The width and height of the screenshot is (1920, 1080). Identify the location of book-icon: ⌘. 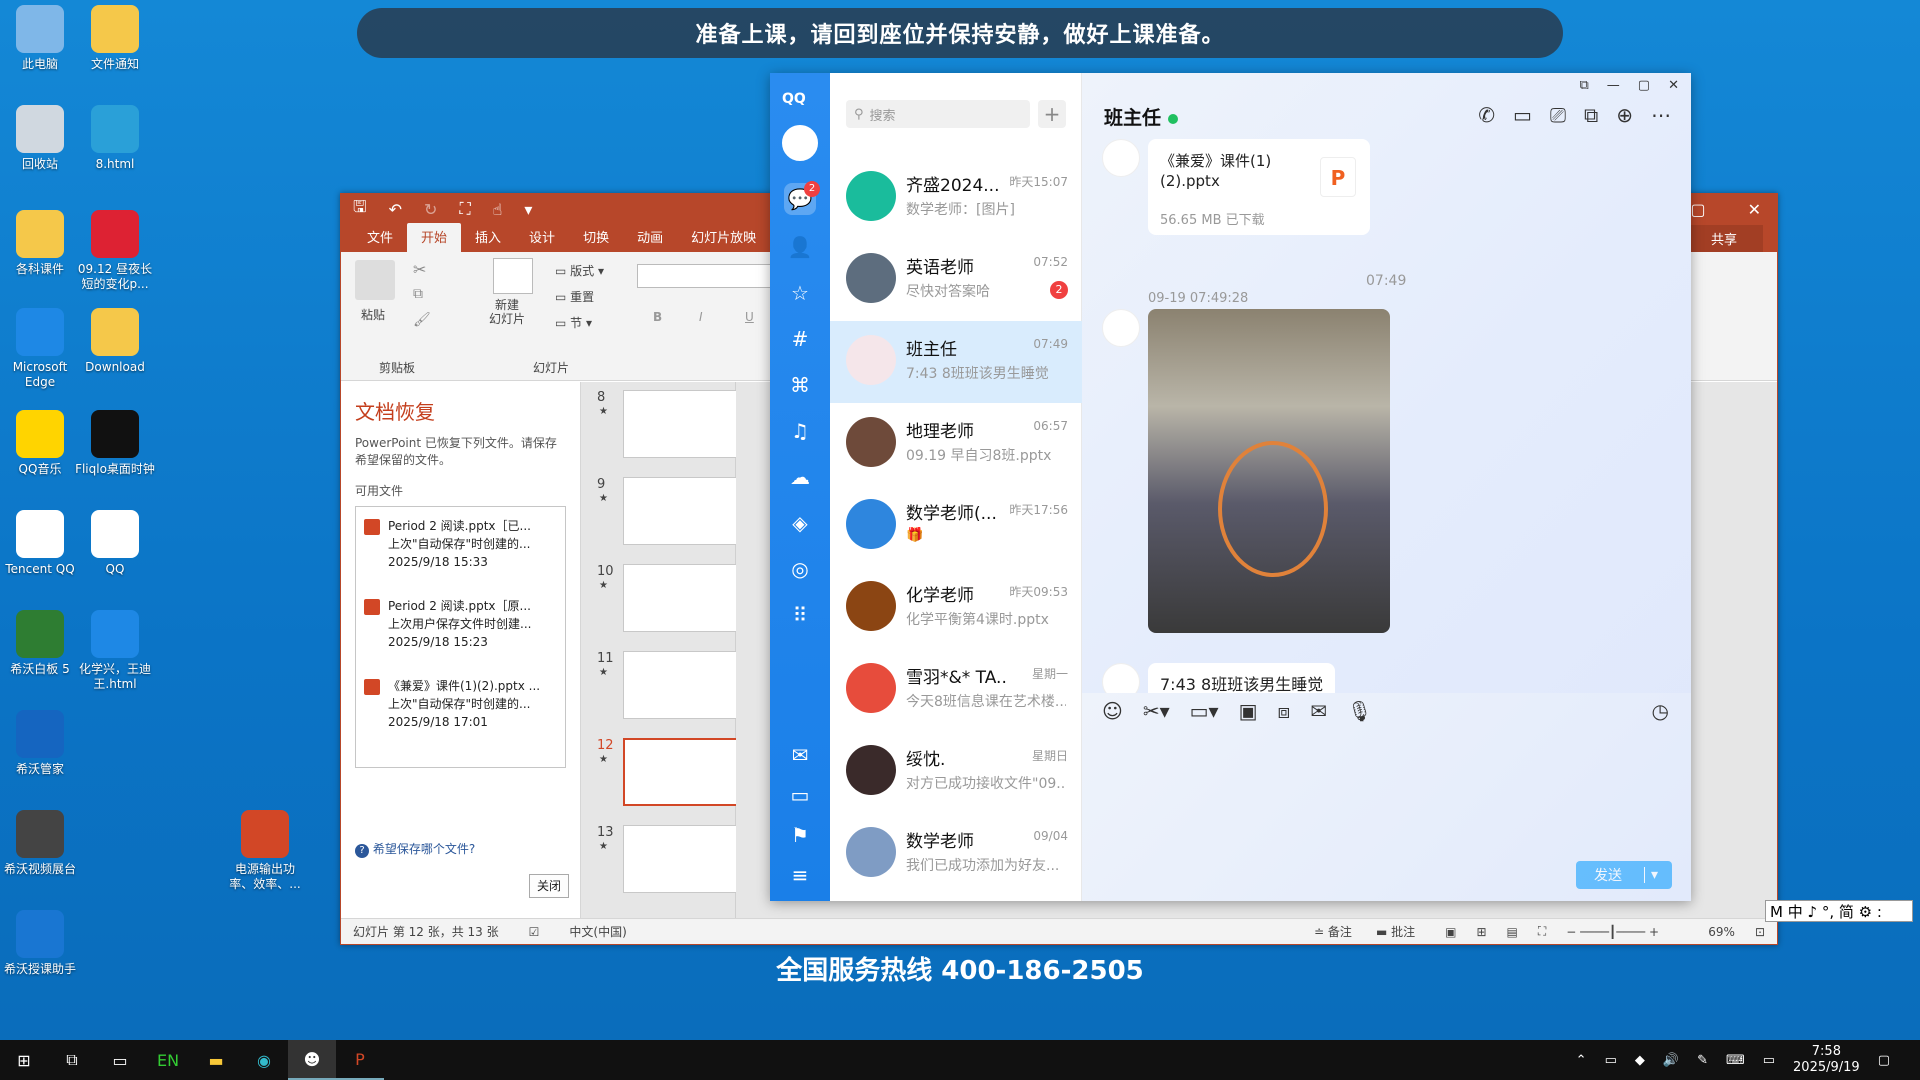
(800, 385).